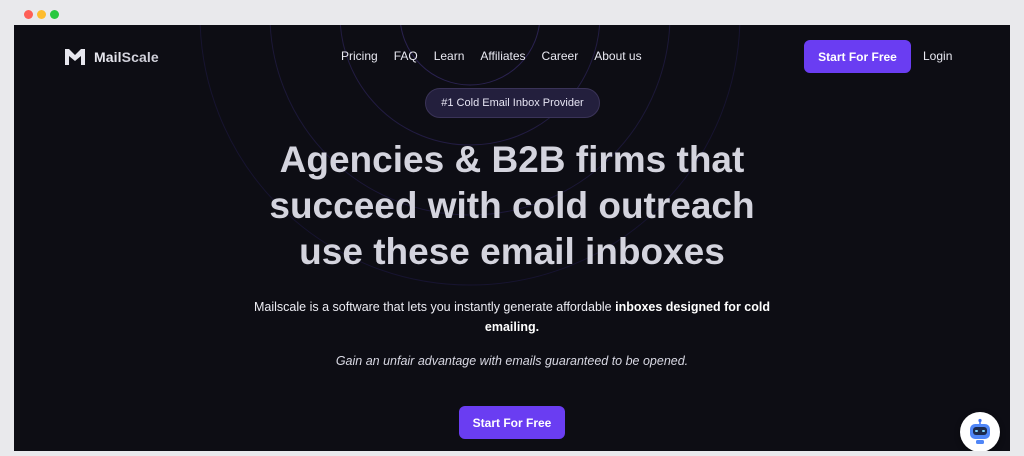 The height and width of the screenshot is (456, 1024). I want to click on brand-logo: MailScale, so click(111, 57).